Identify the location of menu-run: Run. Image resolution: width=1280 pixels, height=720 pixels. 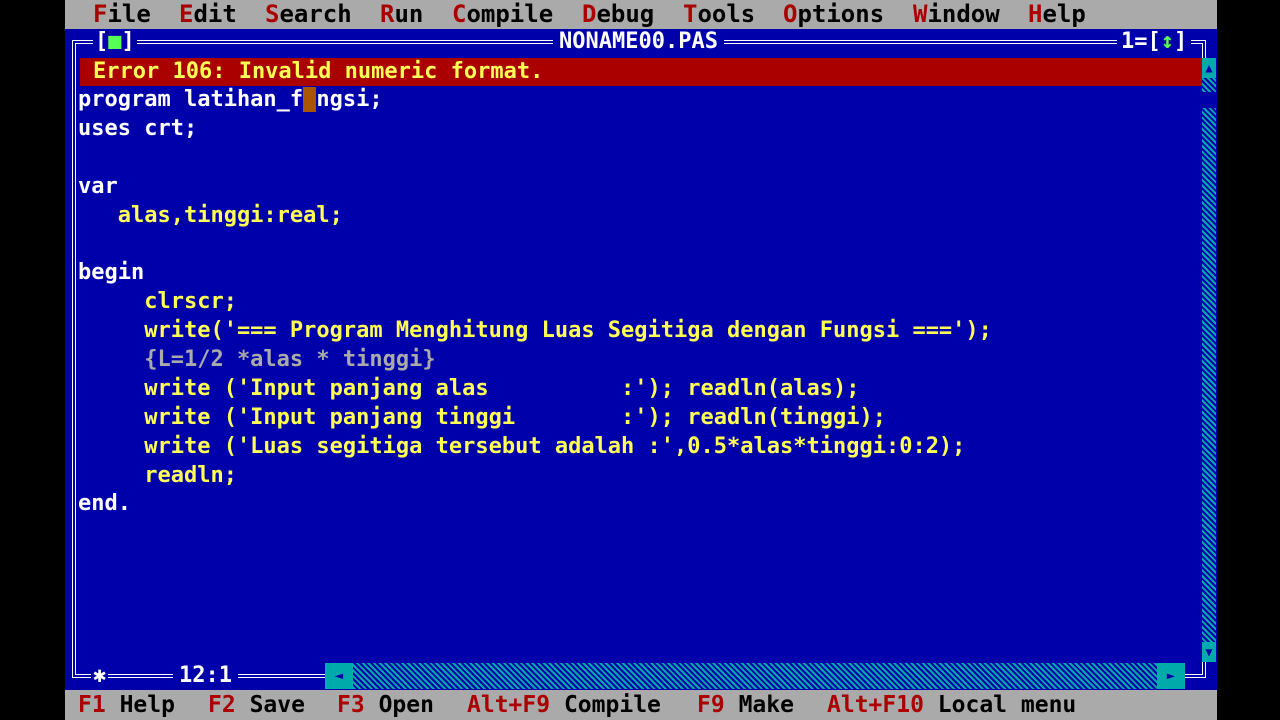
(401, 14).